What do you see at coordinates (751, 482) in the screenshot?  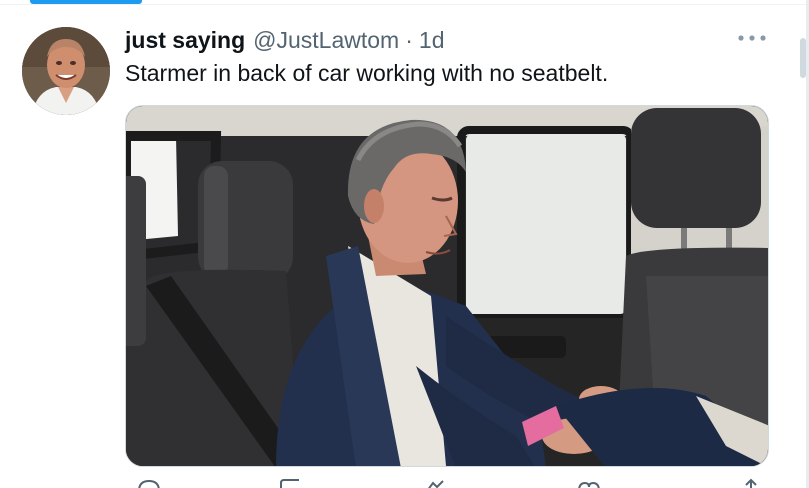 I see `share-icon` at bounding box center [751, 482].